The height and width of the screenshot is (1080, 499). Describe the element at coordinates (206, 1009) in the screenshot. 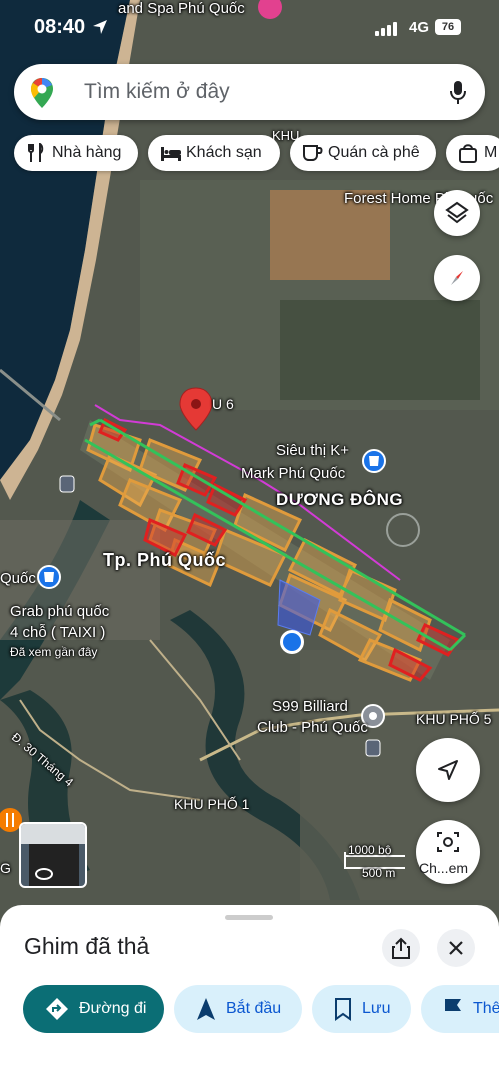

I see `navigation-start-icon` at that location.